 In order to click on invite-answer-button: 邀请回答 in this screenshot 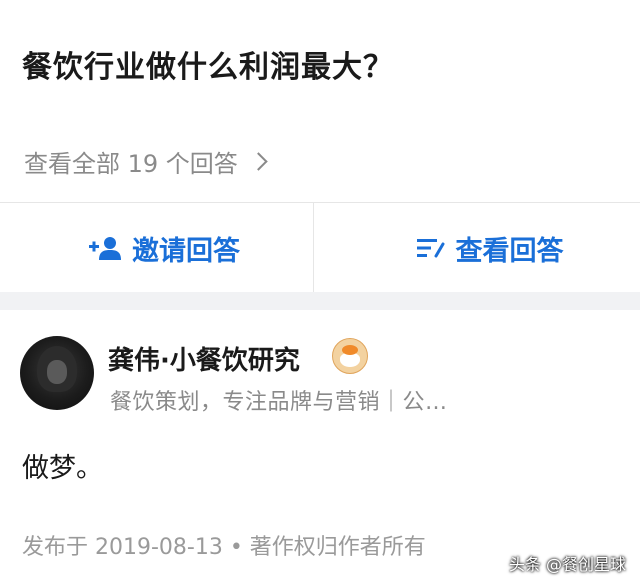, I will do `click(157, 248)`.